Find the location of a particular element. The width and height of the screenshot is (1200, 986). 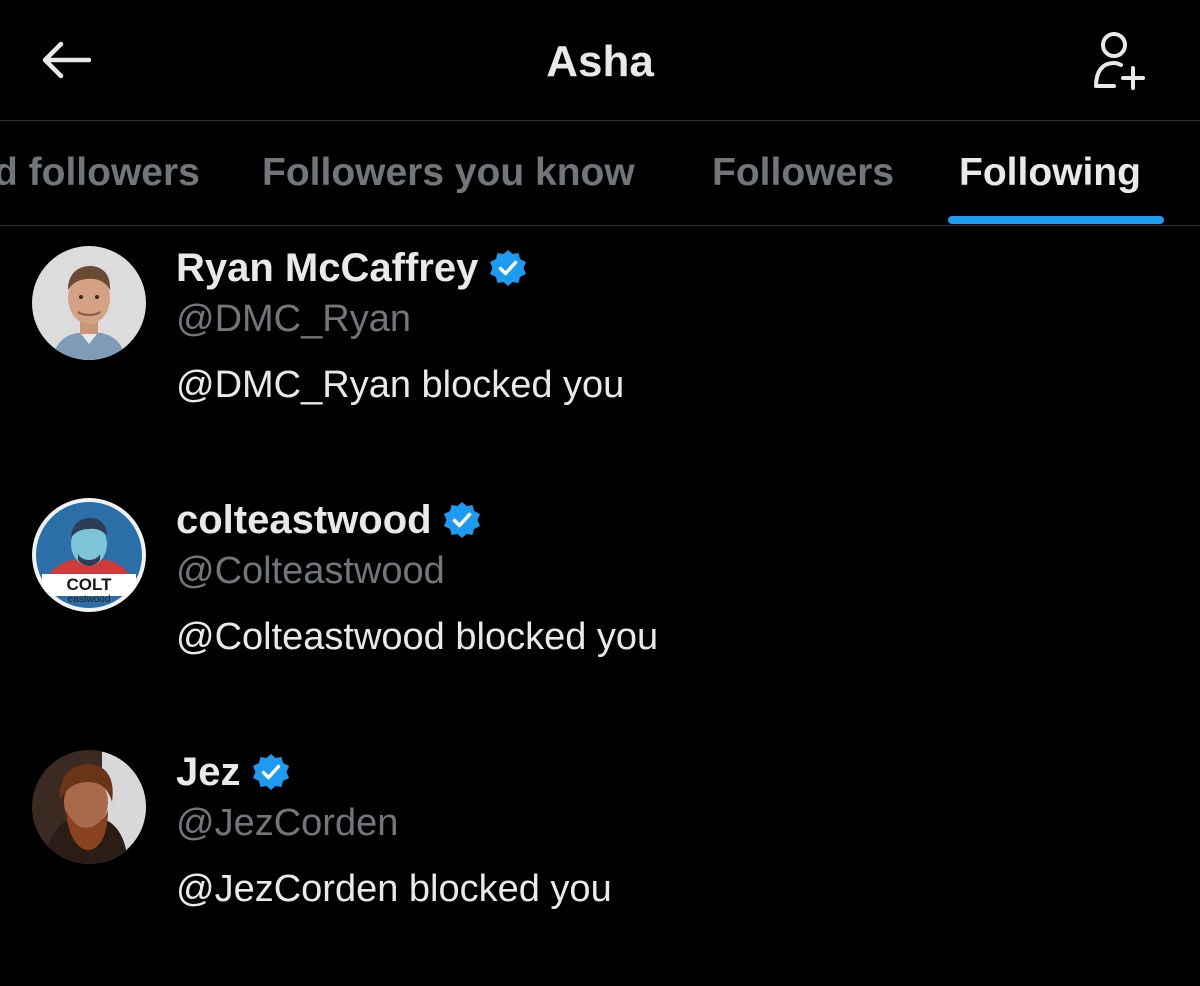

user-bio: @DMC_Ryan blocked you is located at coordinates (400, 385).